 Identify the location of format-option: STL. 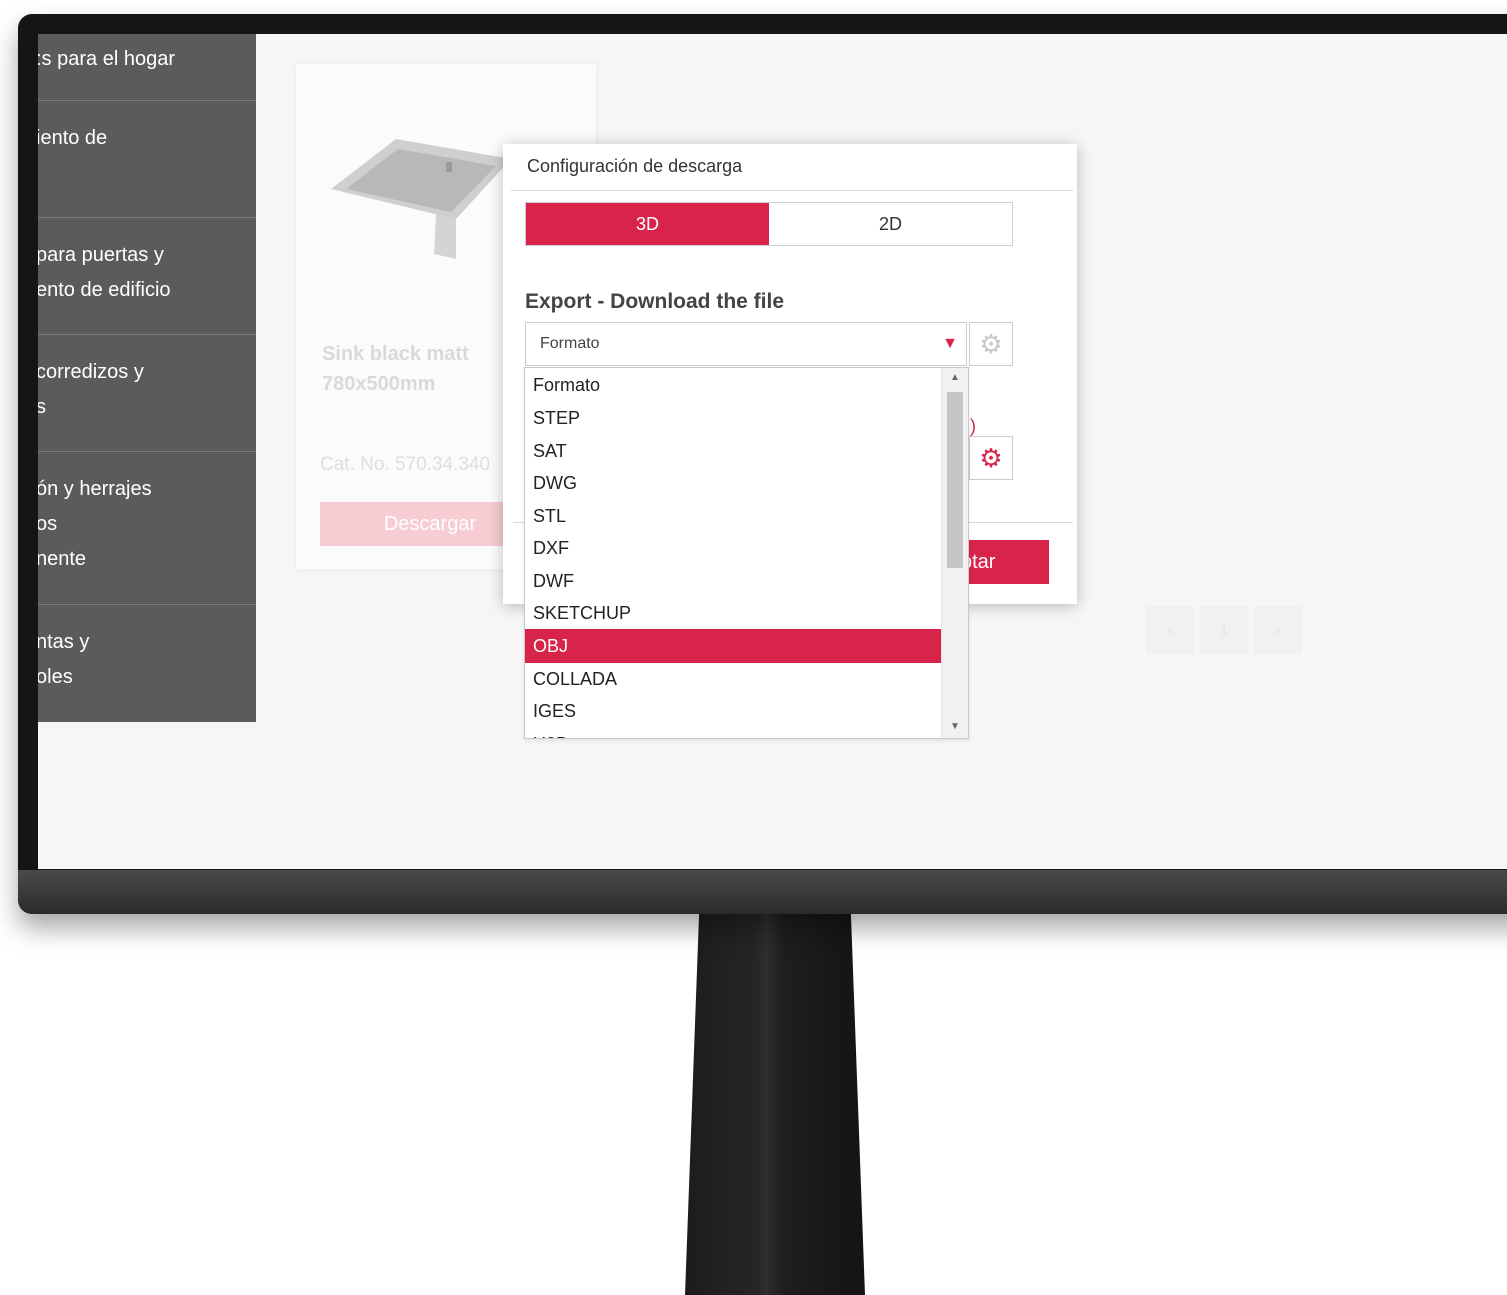
(734, 516).